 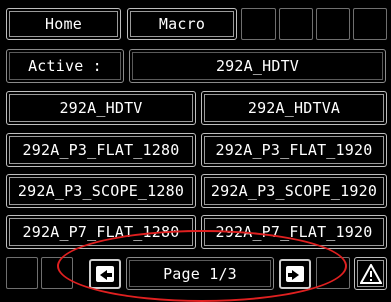 I want to click on warning-button, so click(x=370, y=273).